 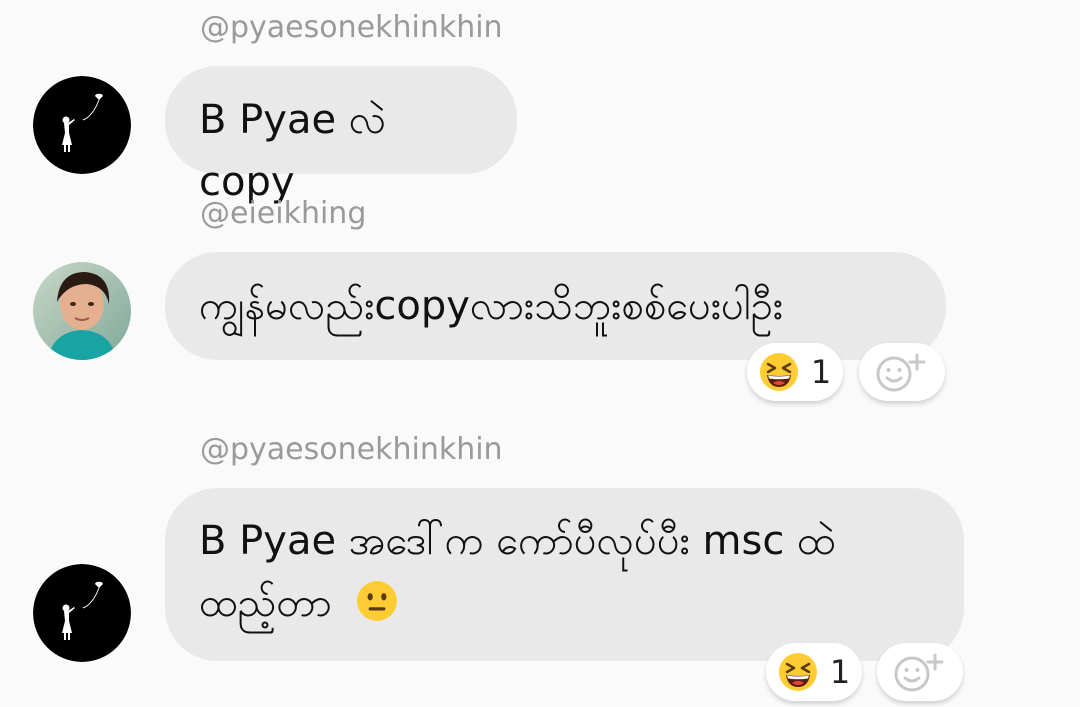 I want to click on message-text-line-container: ထည့်တာ, so click(x=564, y=603).